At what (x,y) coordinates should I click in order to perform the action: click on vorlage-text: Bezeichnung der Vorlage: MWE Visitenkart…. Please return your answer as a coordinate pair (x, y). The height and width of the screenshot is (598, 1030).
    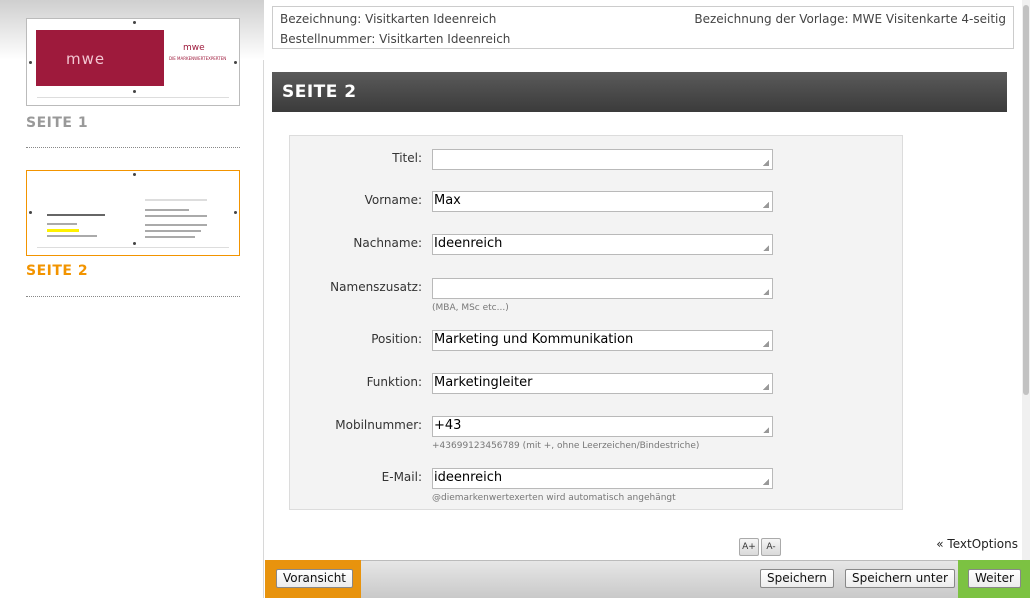
    Looking at the image, I should click on (850, 19).